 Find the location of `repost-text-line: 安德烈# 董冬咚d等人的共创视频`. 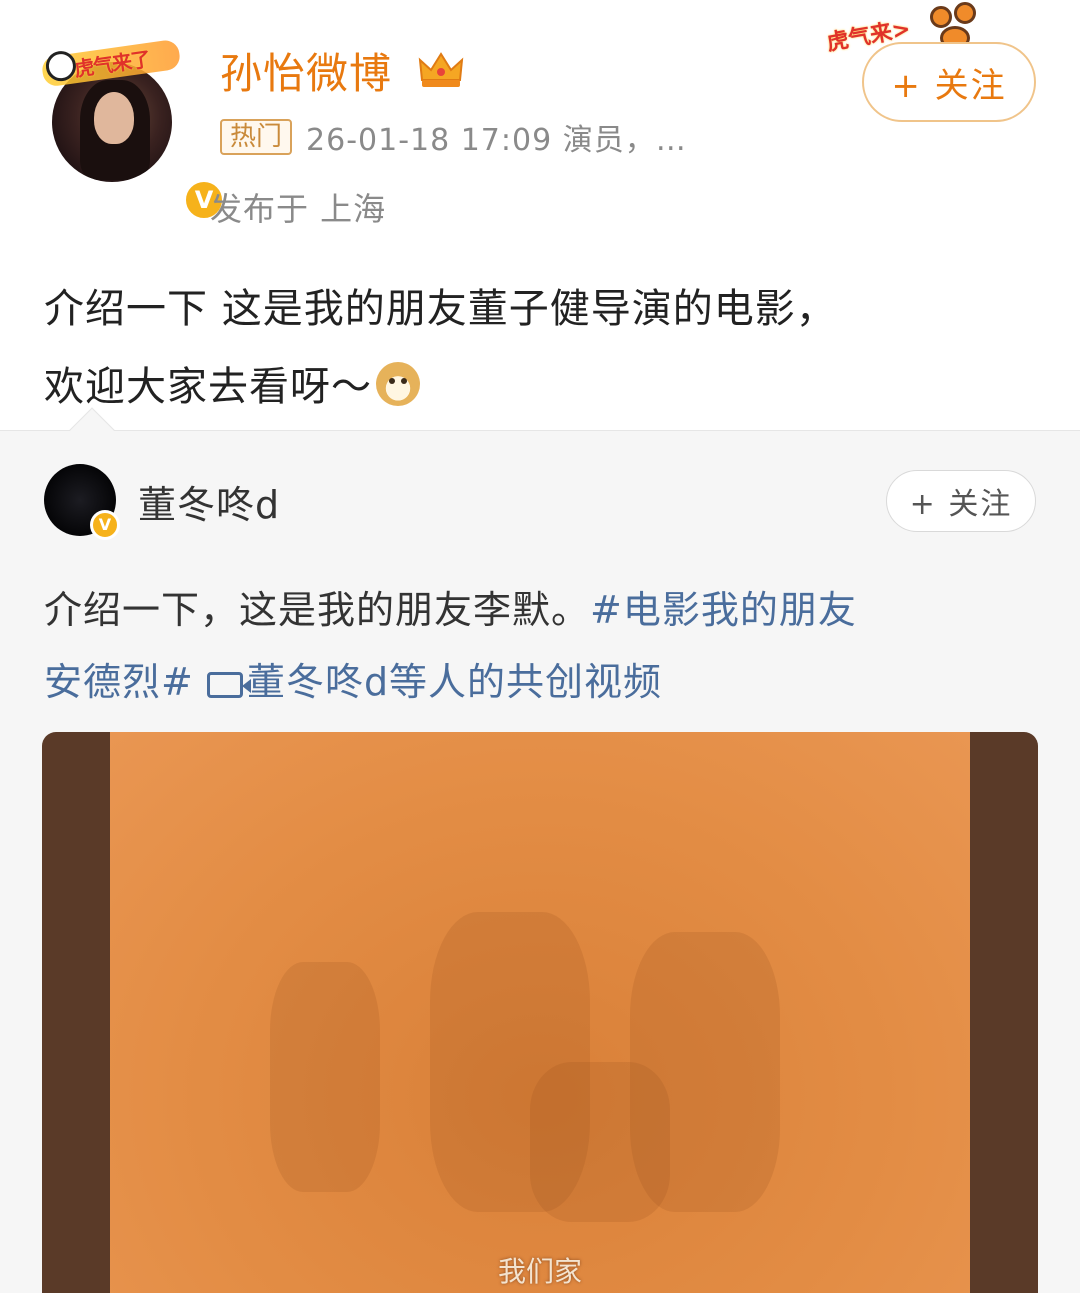

repost-text-line: 安德烈# 董冬咚d等人的共创视频 is located at coordinates (544, 682).